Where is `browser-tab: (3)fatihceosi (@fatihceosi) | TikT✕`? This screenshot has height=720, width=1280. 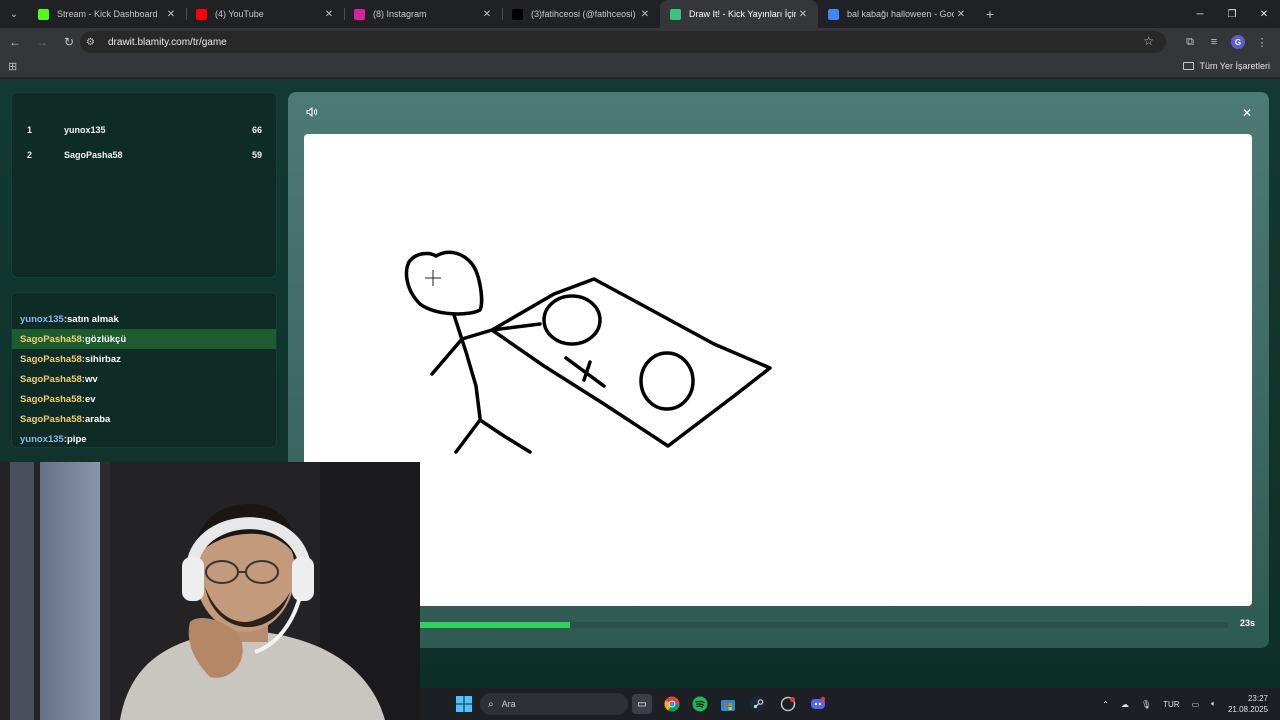
browser-tab: (3)fatihceosi (@fatihceosi) | TikT✕ is located at coordinates (581, 14).